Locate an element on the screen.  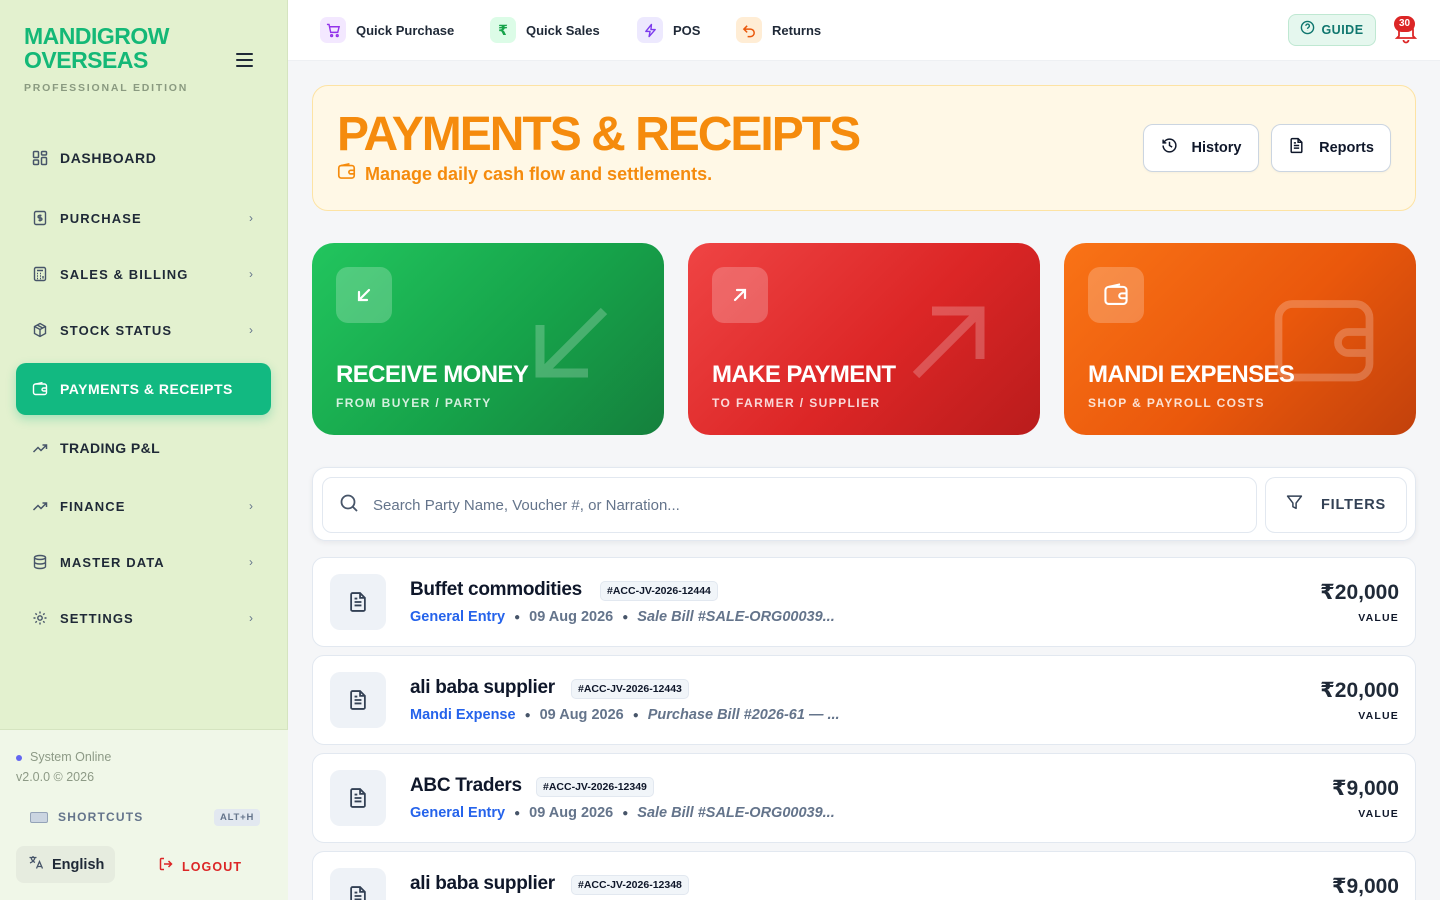
quick-action-label: POS is located at coordinates (687, 30).